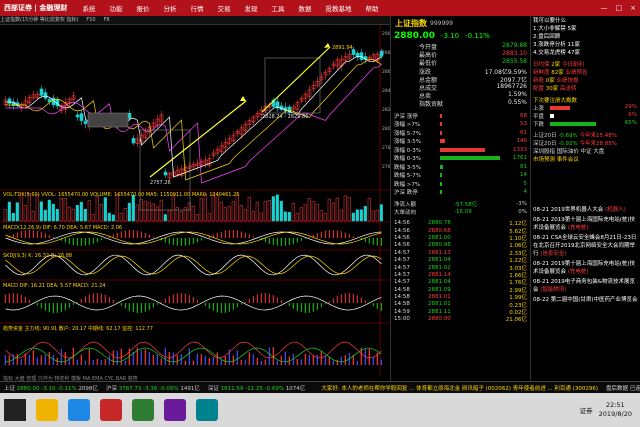  Describe the element at coordinates (256, 389) in the screenshot. I see `status-index: 深证 1611.59 -11.25 -0.69% 1074亿` at that location.